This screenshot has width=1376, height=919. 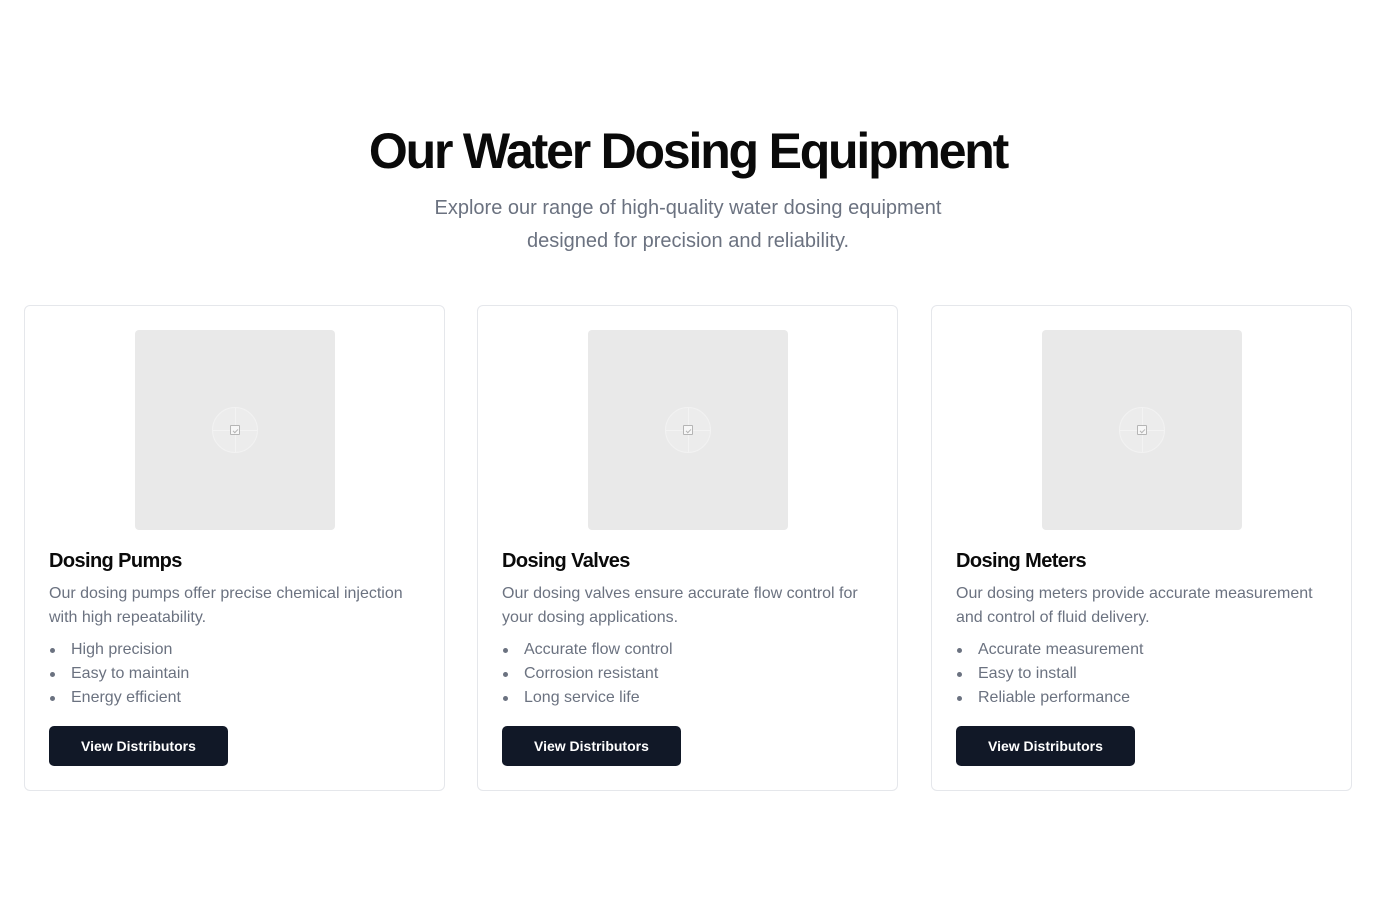 What do you see at coordinates (598, 649) in the screenshot?
I see `feature-label: Accurate flow control` at bounding box center [598, 649].